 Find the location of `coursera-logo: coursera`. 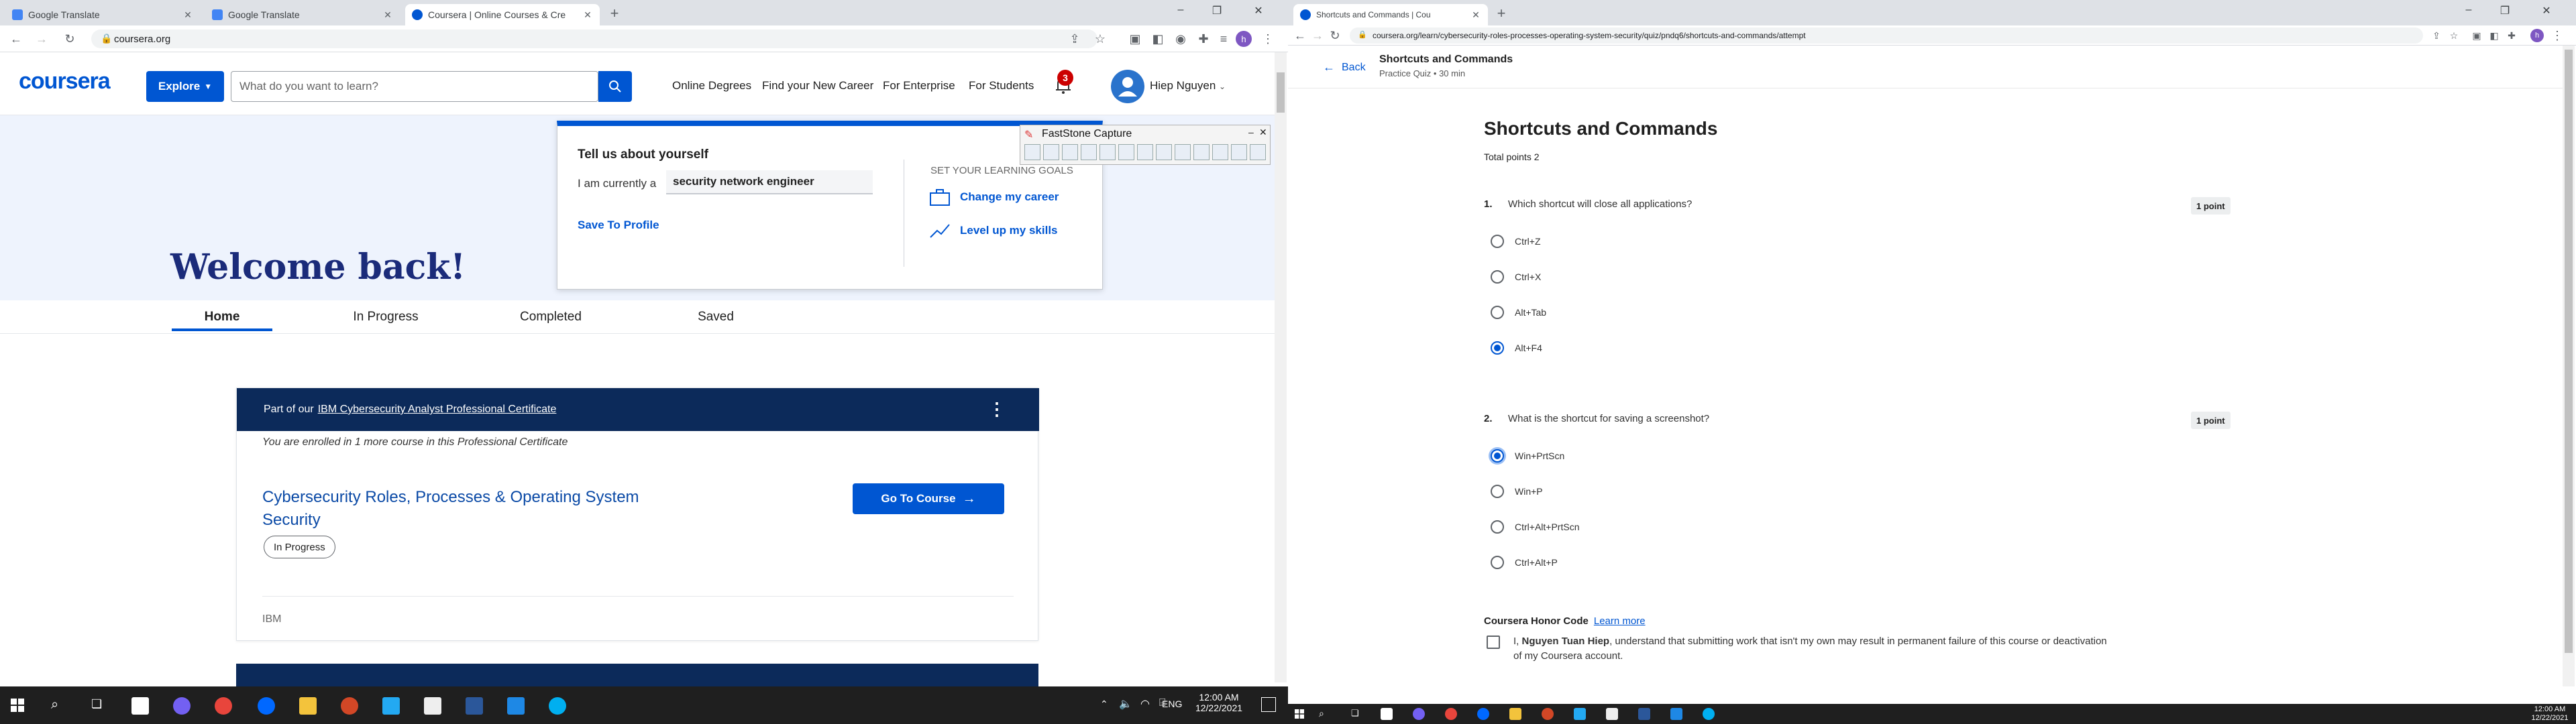

coursera-logo: coursera is located at coordinates (65, 81).